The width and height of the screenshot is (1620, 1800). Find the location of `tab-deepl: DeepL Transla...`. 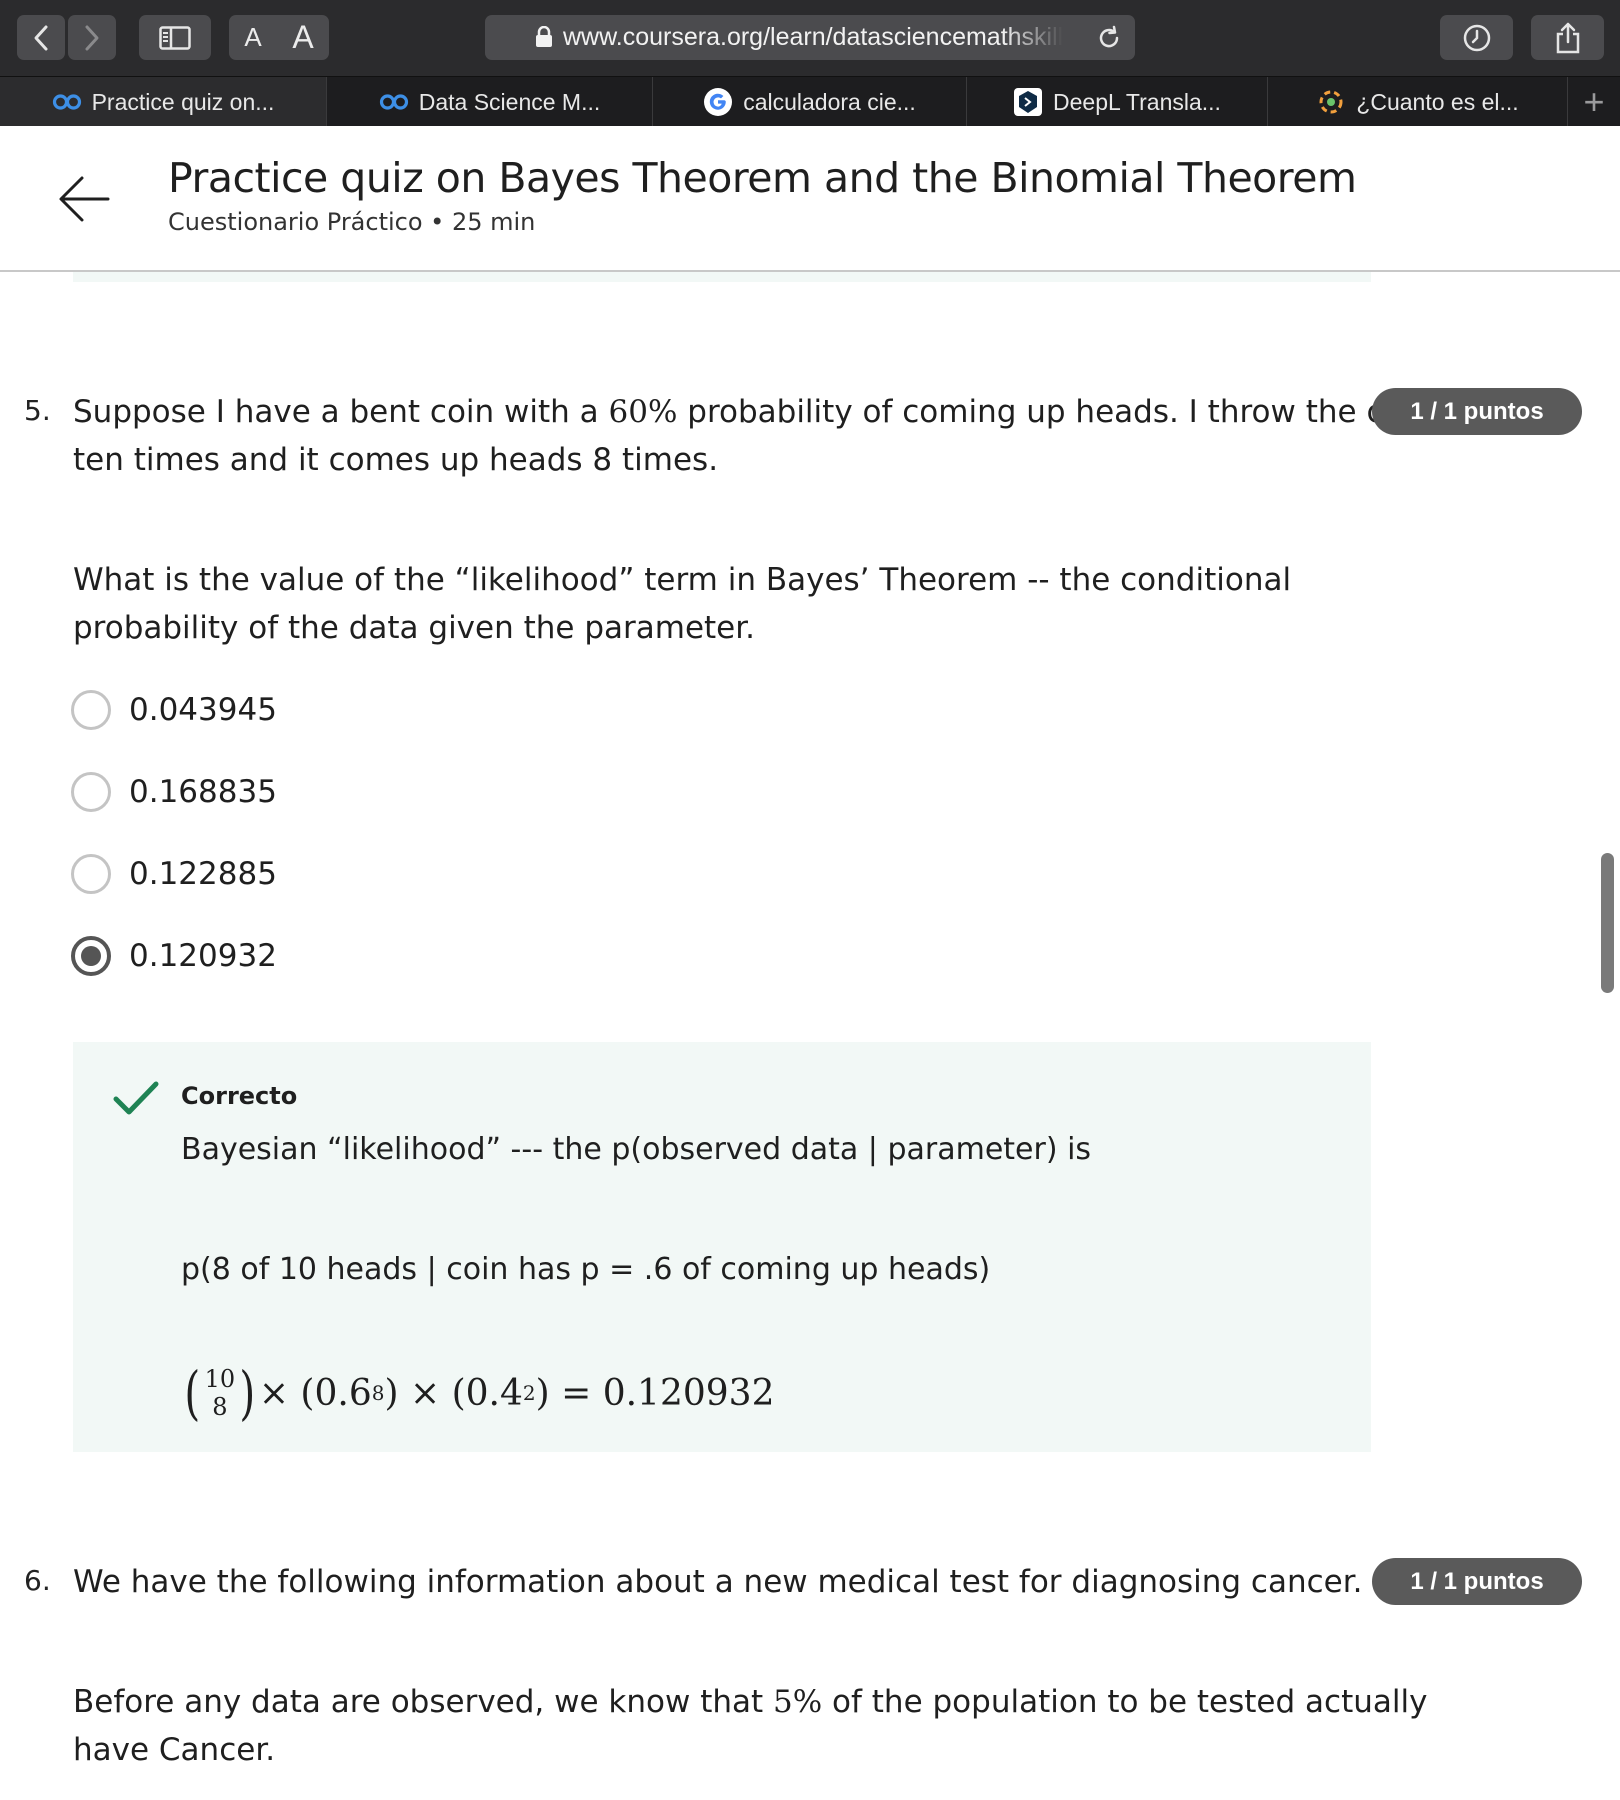

tab-deepl: DeepL Transla... is located at coordinates (1117, 102).